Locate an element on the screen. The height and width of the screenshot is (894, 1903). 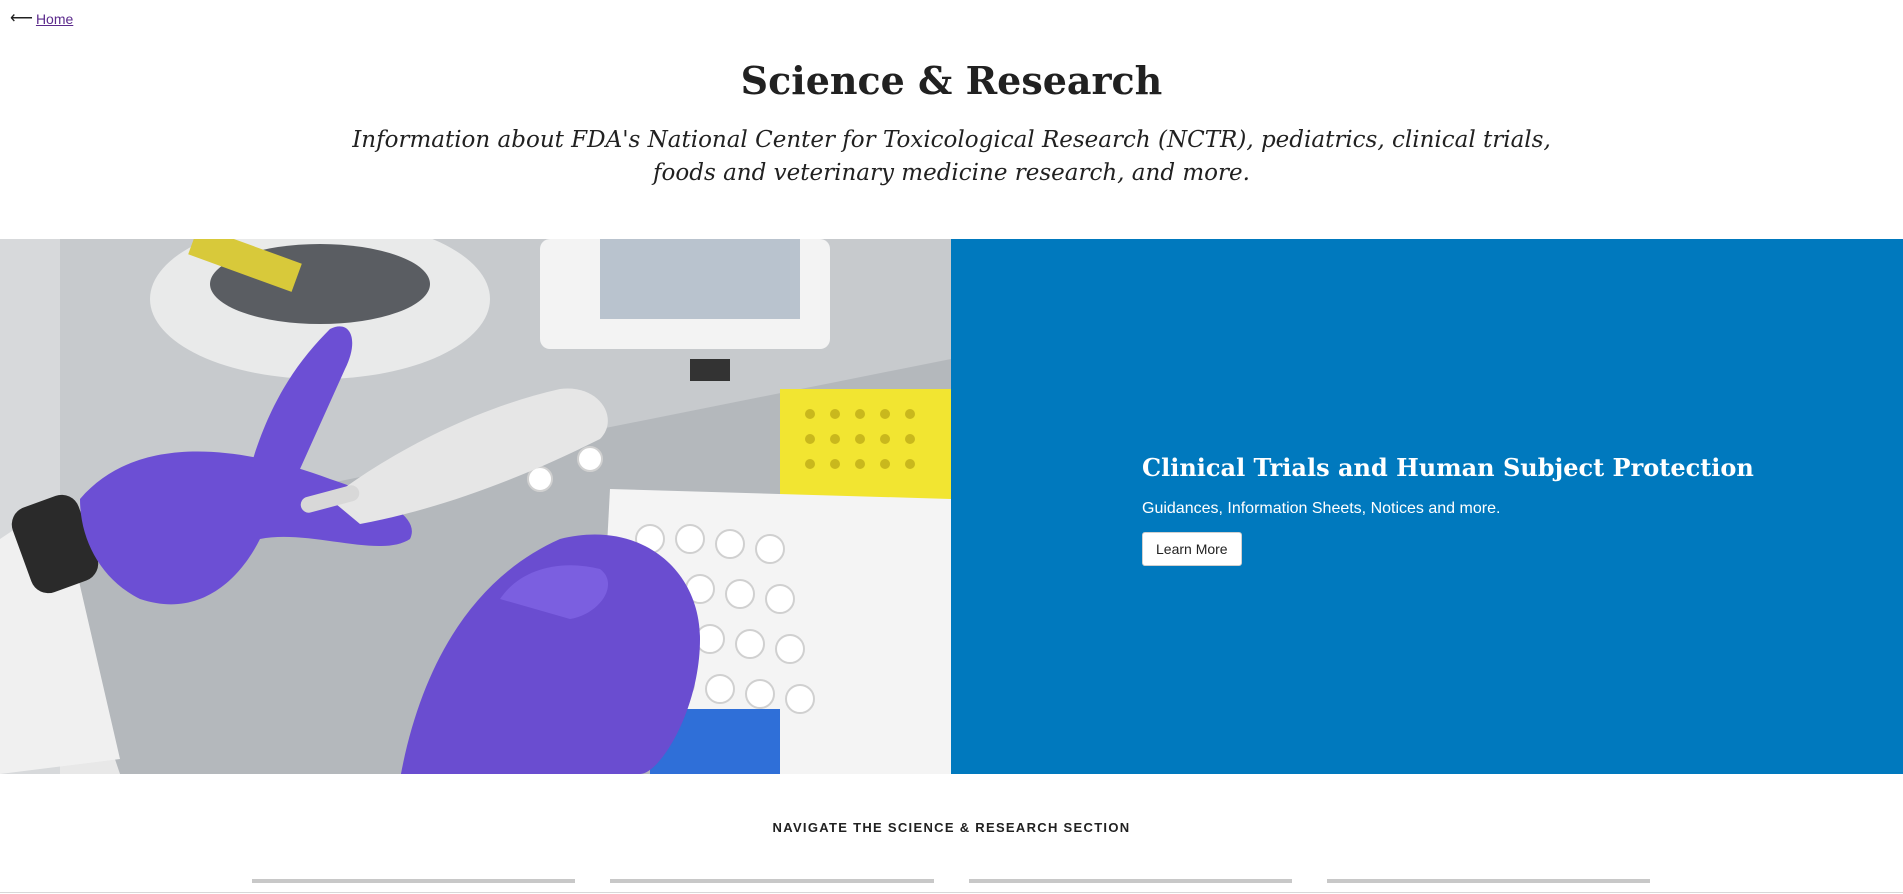
home-link: Home is located at coordinates (54, 19).